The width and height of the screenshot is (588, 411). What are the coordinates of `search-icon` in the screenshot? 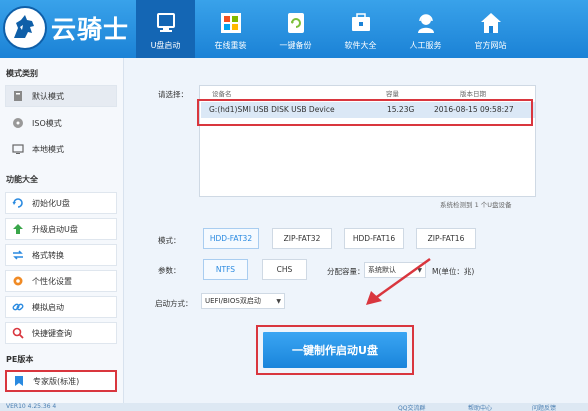 It's located at (18, 333).